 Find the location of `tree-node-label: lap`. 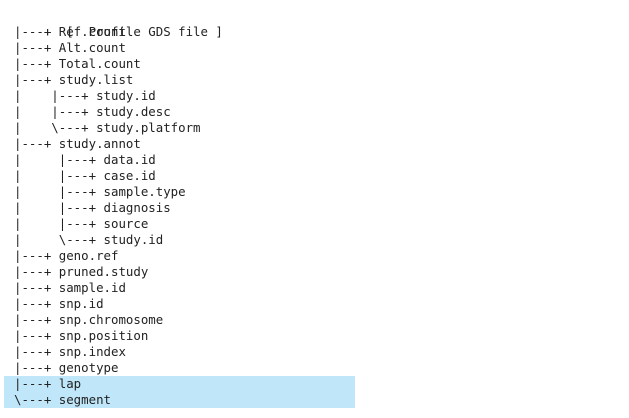

tree-node-label: lap is located at coordinates (70, 383).